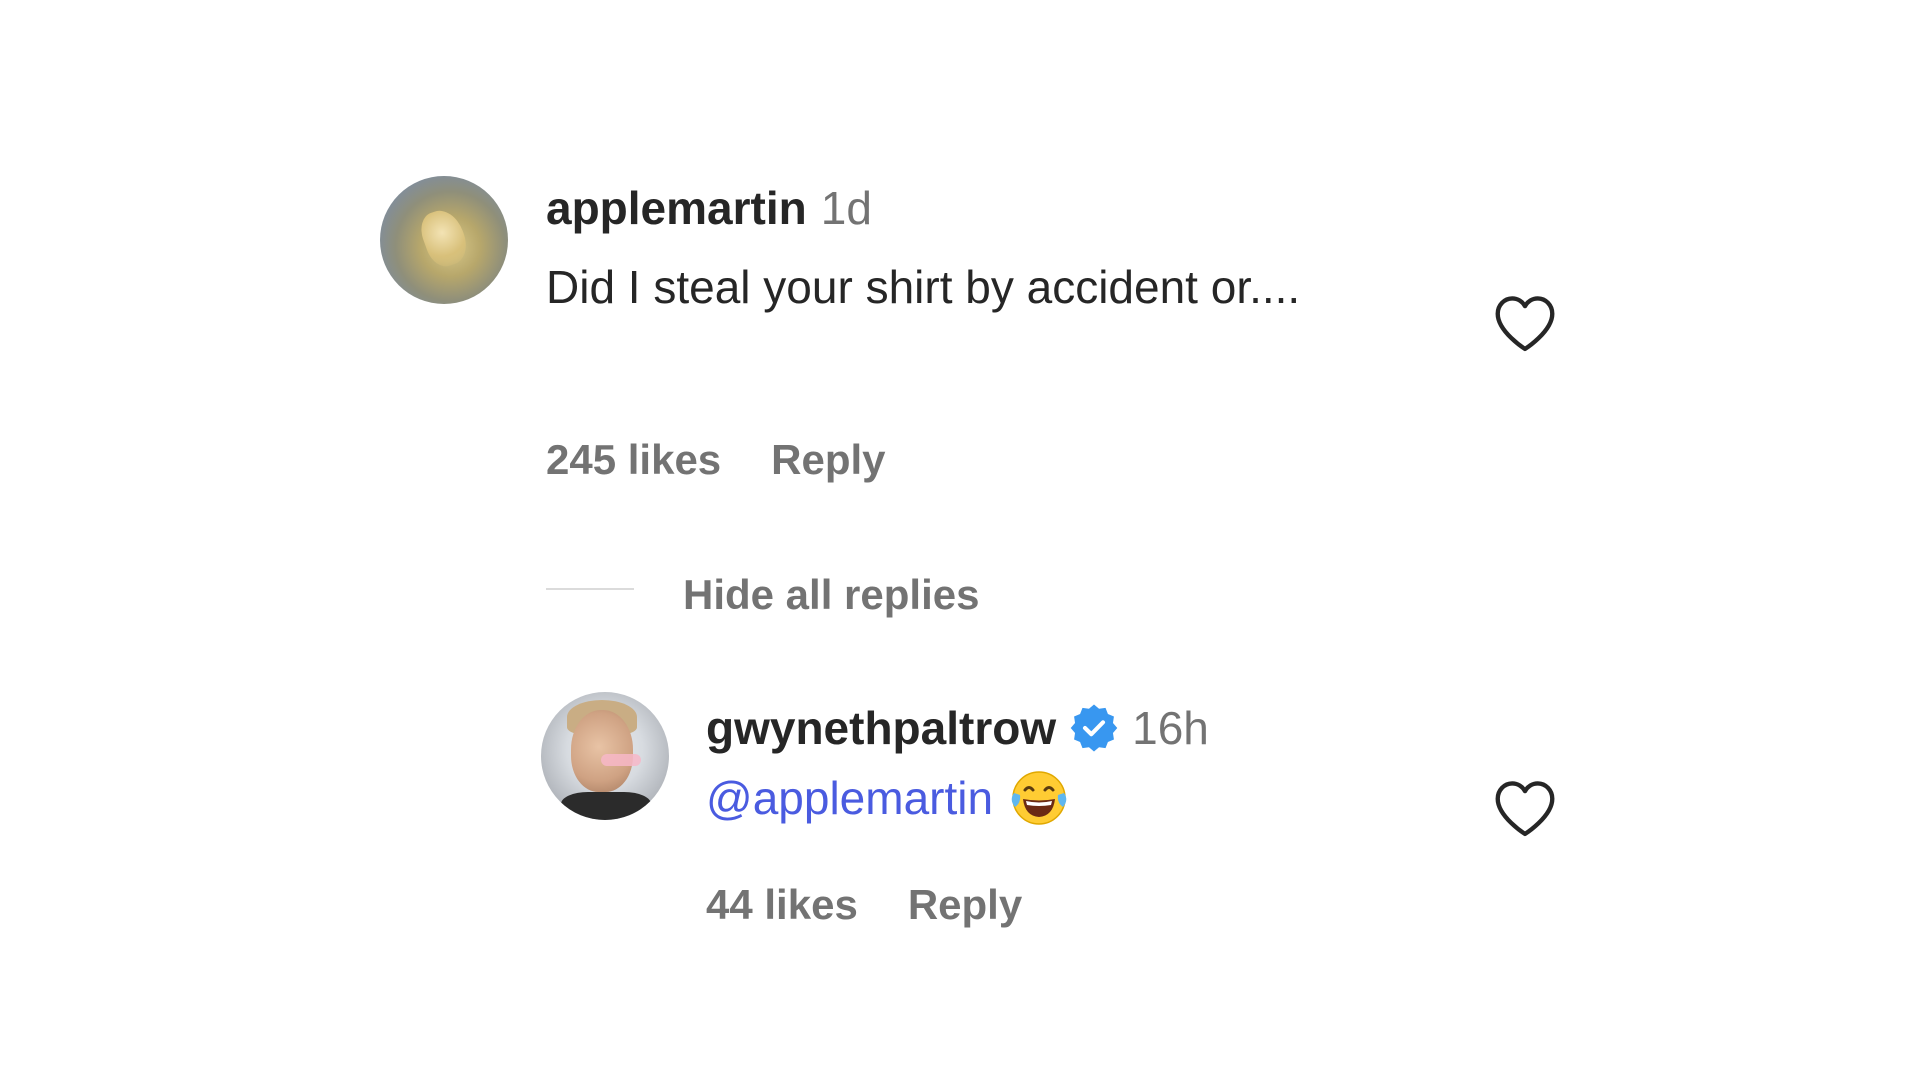 The width and height of the screenshot is (1920, 1080). Describe the element at coordinates (864, 905) in the screenshot. I see `reply-actions: 44 likes Reply` at that location.